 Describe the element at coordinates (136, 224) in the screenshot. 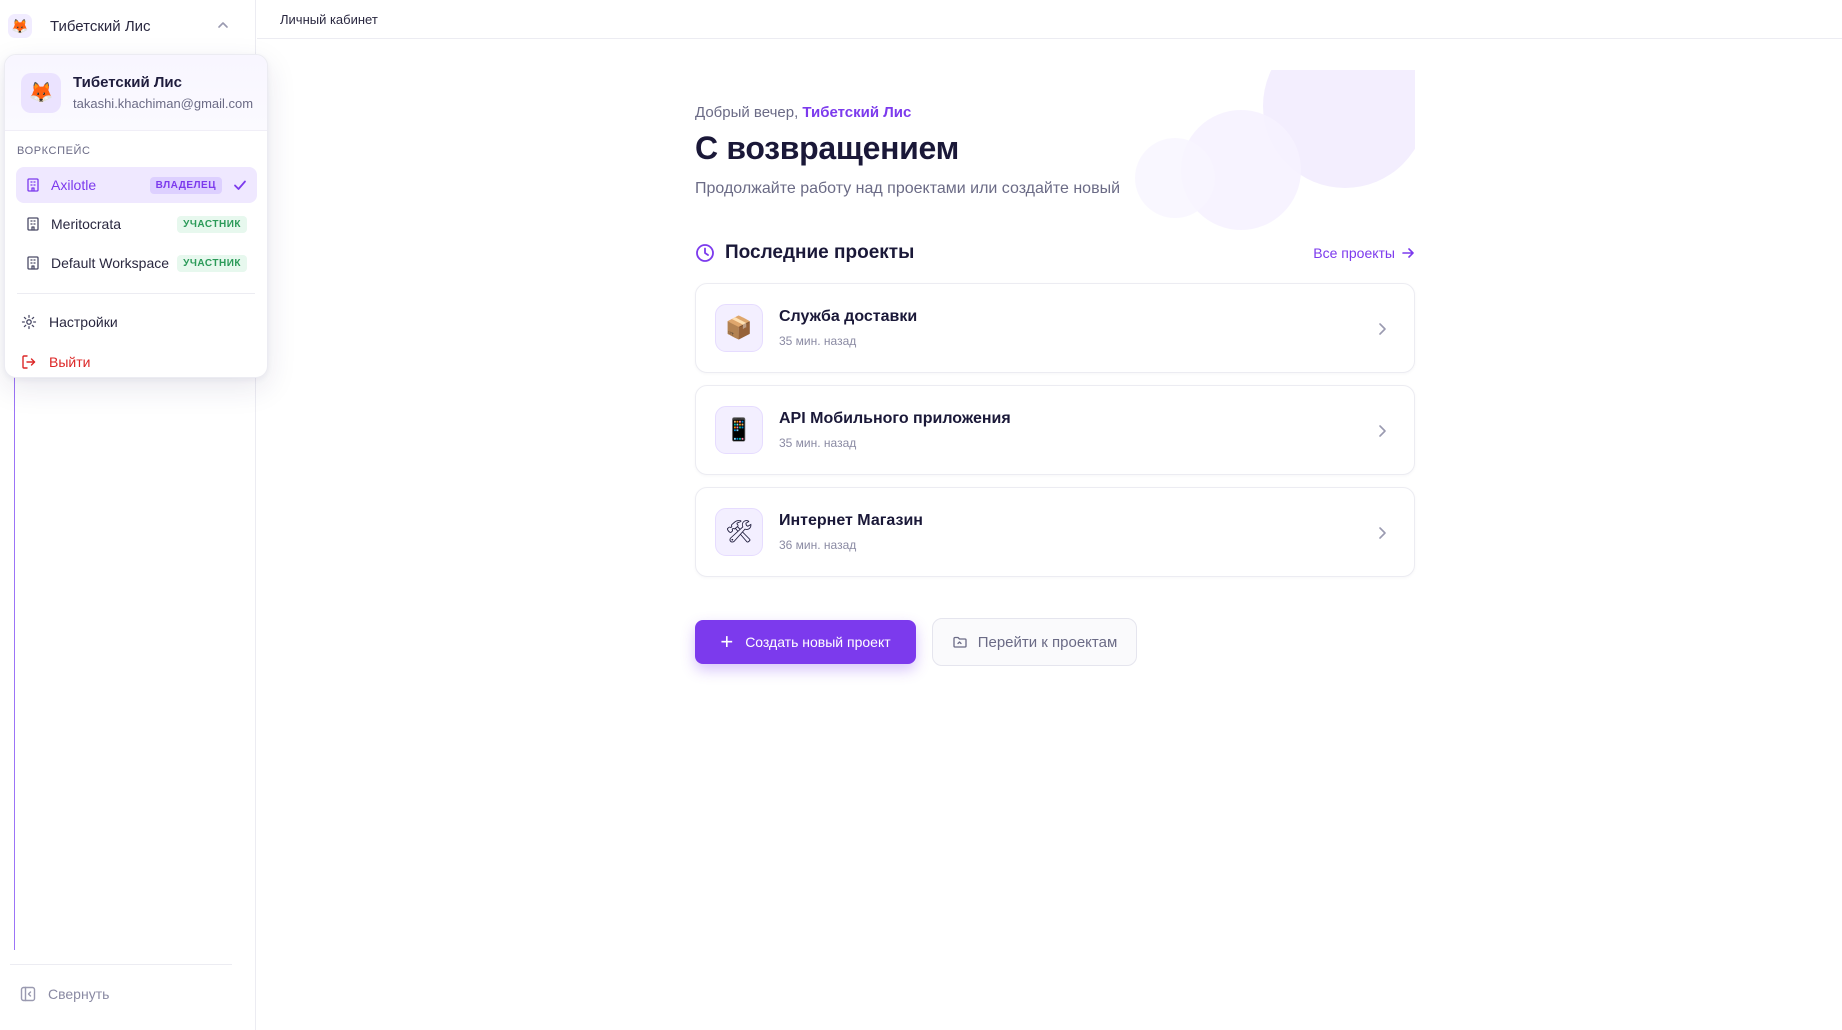

I see `workspace-item-meritocrata: Meritocrata УЧАСТНИК` at that location.